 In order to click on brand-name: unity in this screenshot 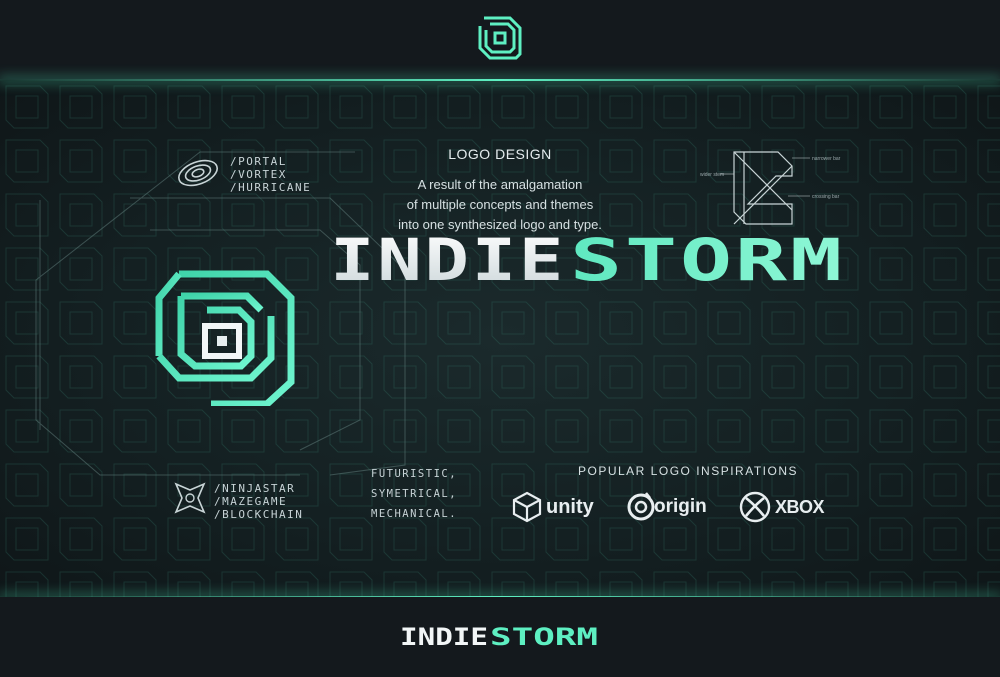, I will do `click(570, 507)`.